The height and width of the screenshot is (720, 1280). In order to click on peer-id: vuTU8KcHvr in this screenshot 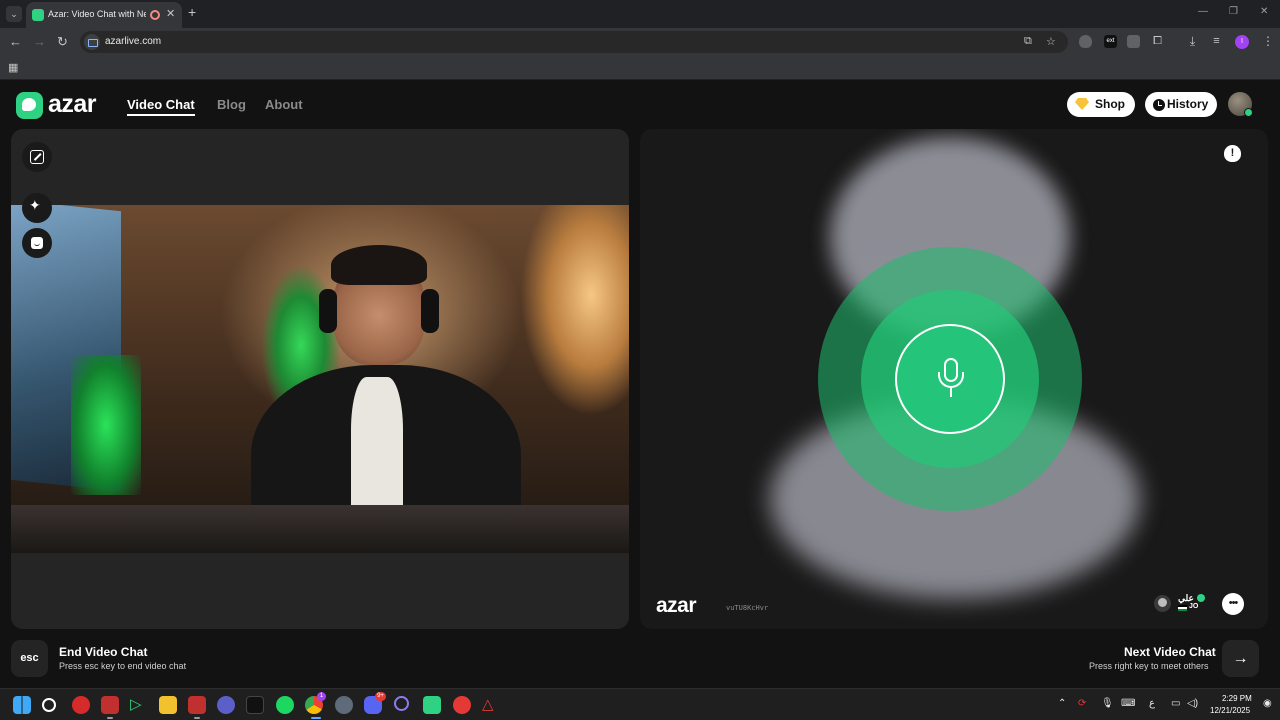, I will do `click(747, 608)`.